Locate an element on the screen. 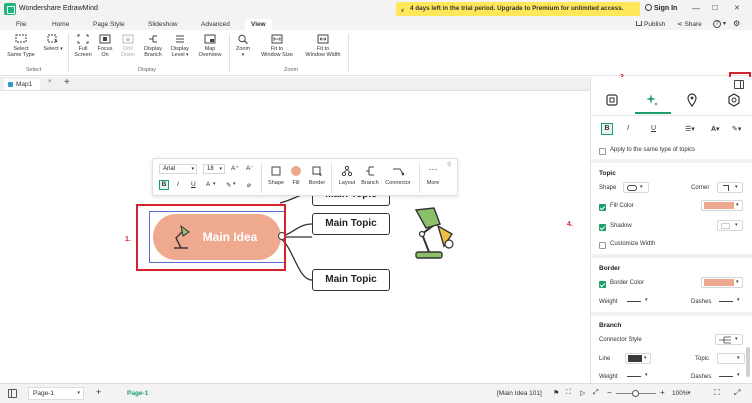 Image resolution: width=752 pixels, height=403 pixels. branch-dashes-select: ▾ is located at coordinates (731, 376).